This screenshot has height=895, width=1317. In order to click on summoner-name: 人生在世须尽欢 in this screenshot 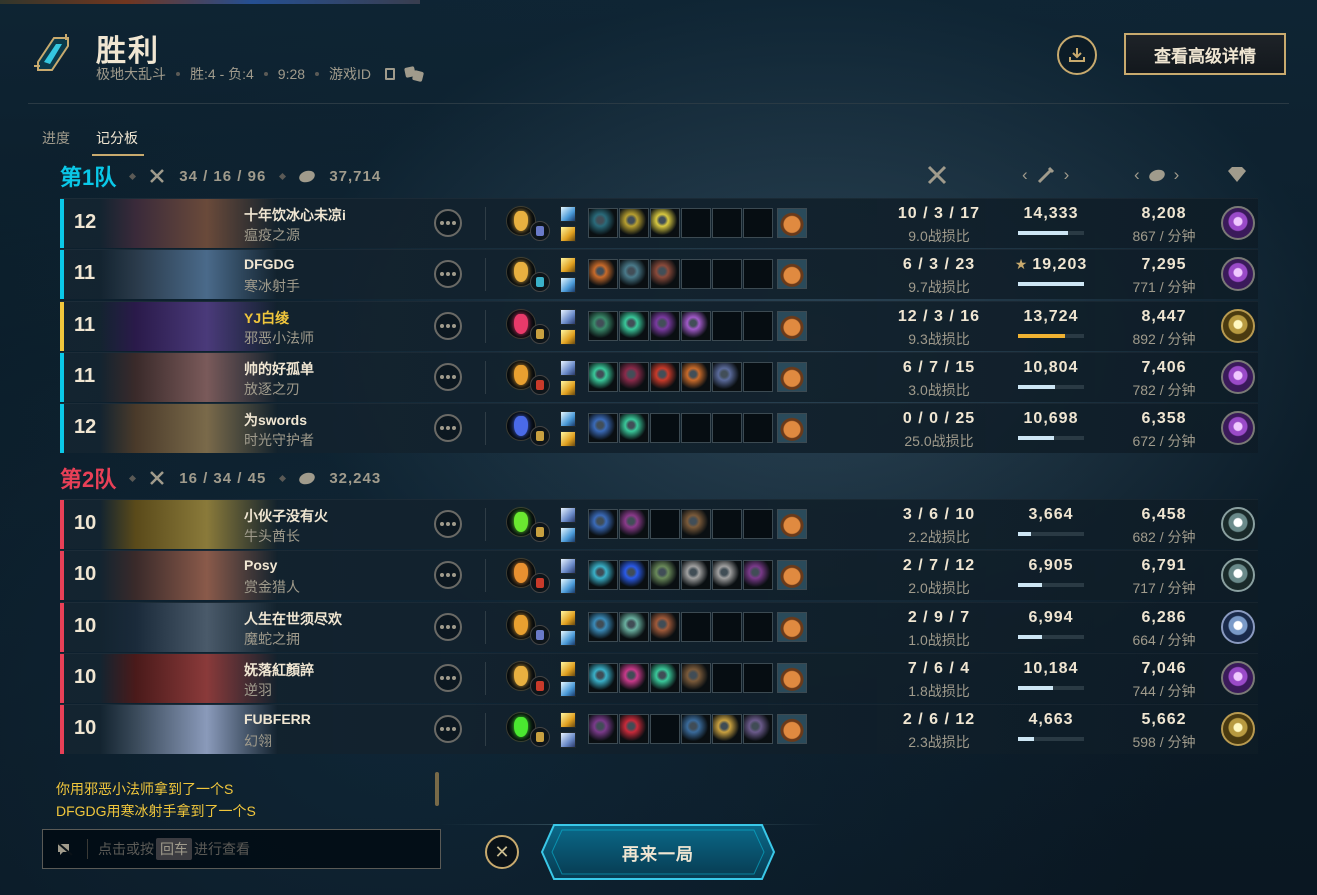, I will do `click(293, 619)`.